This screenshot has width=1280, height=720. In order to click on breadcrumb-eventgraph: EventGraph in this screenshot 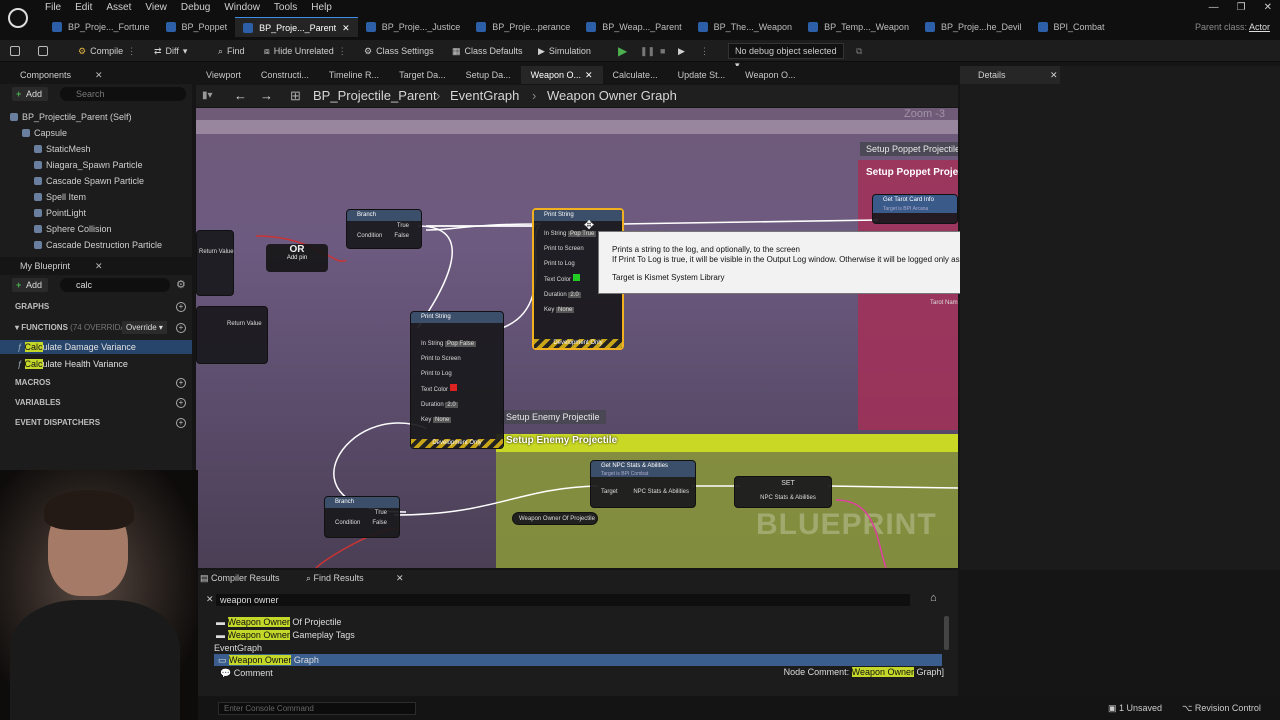, I will do `click(484, 96)`.